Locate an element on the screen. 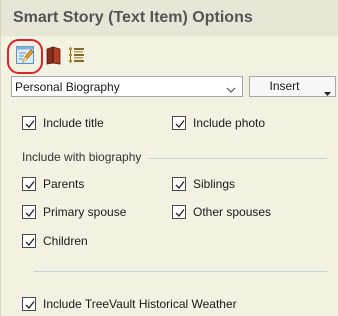  siblings-option: Siblings is located at coordinates (203, 184).